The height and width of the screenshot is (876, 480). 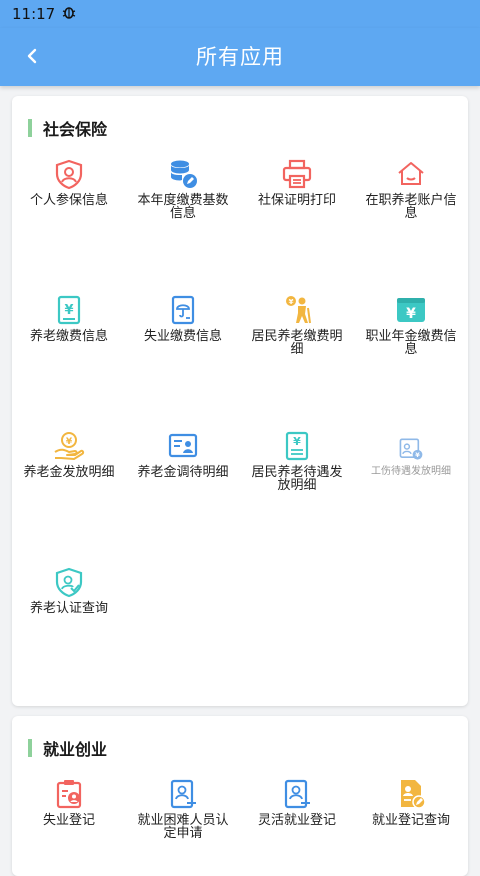 I want to click on status-time: 11:17, so click(x=34, y=14).